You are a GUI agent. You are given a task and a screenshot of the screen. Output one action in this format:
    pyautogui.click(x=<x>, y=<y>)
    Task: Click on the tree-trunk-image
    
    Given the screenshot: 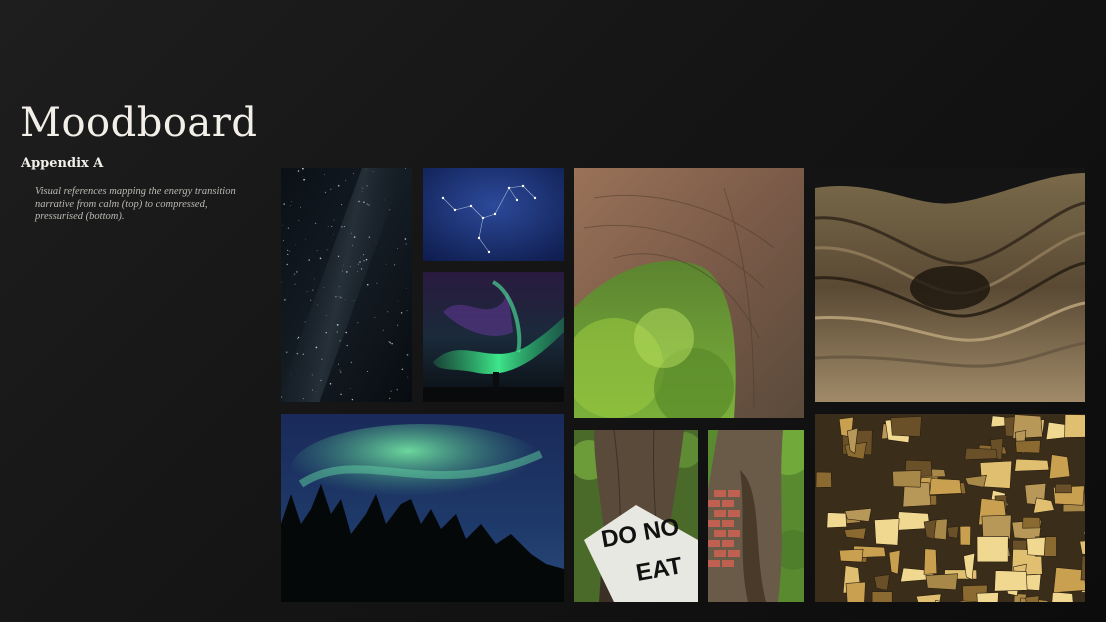 What is the action you would take?
    pyautogui.click(x=689, y=293)
    